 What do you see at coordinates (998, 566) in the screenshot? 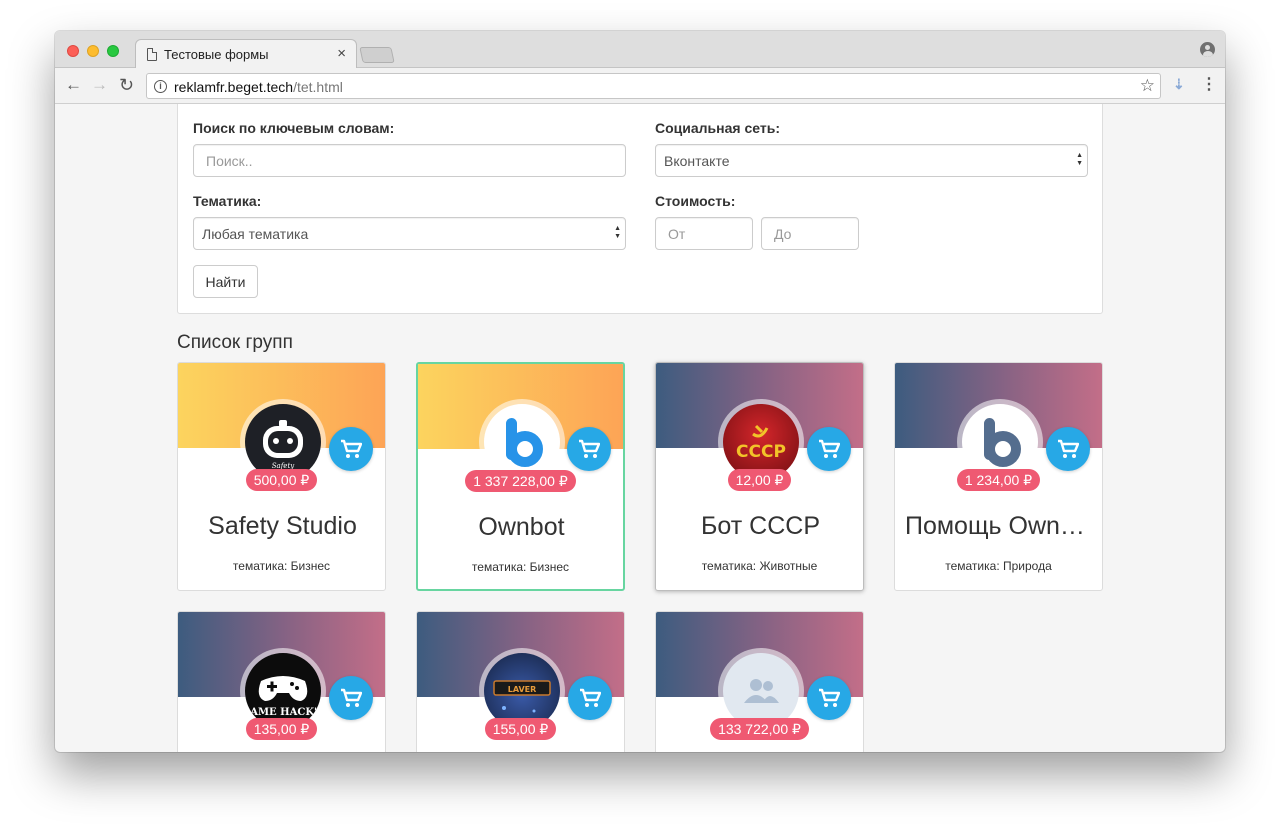
I see `group-topic: тематика: Природа` at bounding box center [998, 566].